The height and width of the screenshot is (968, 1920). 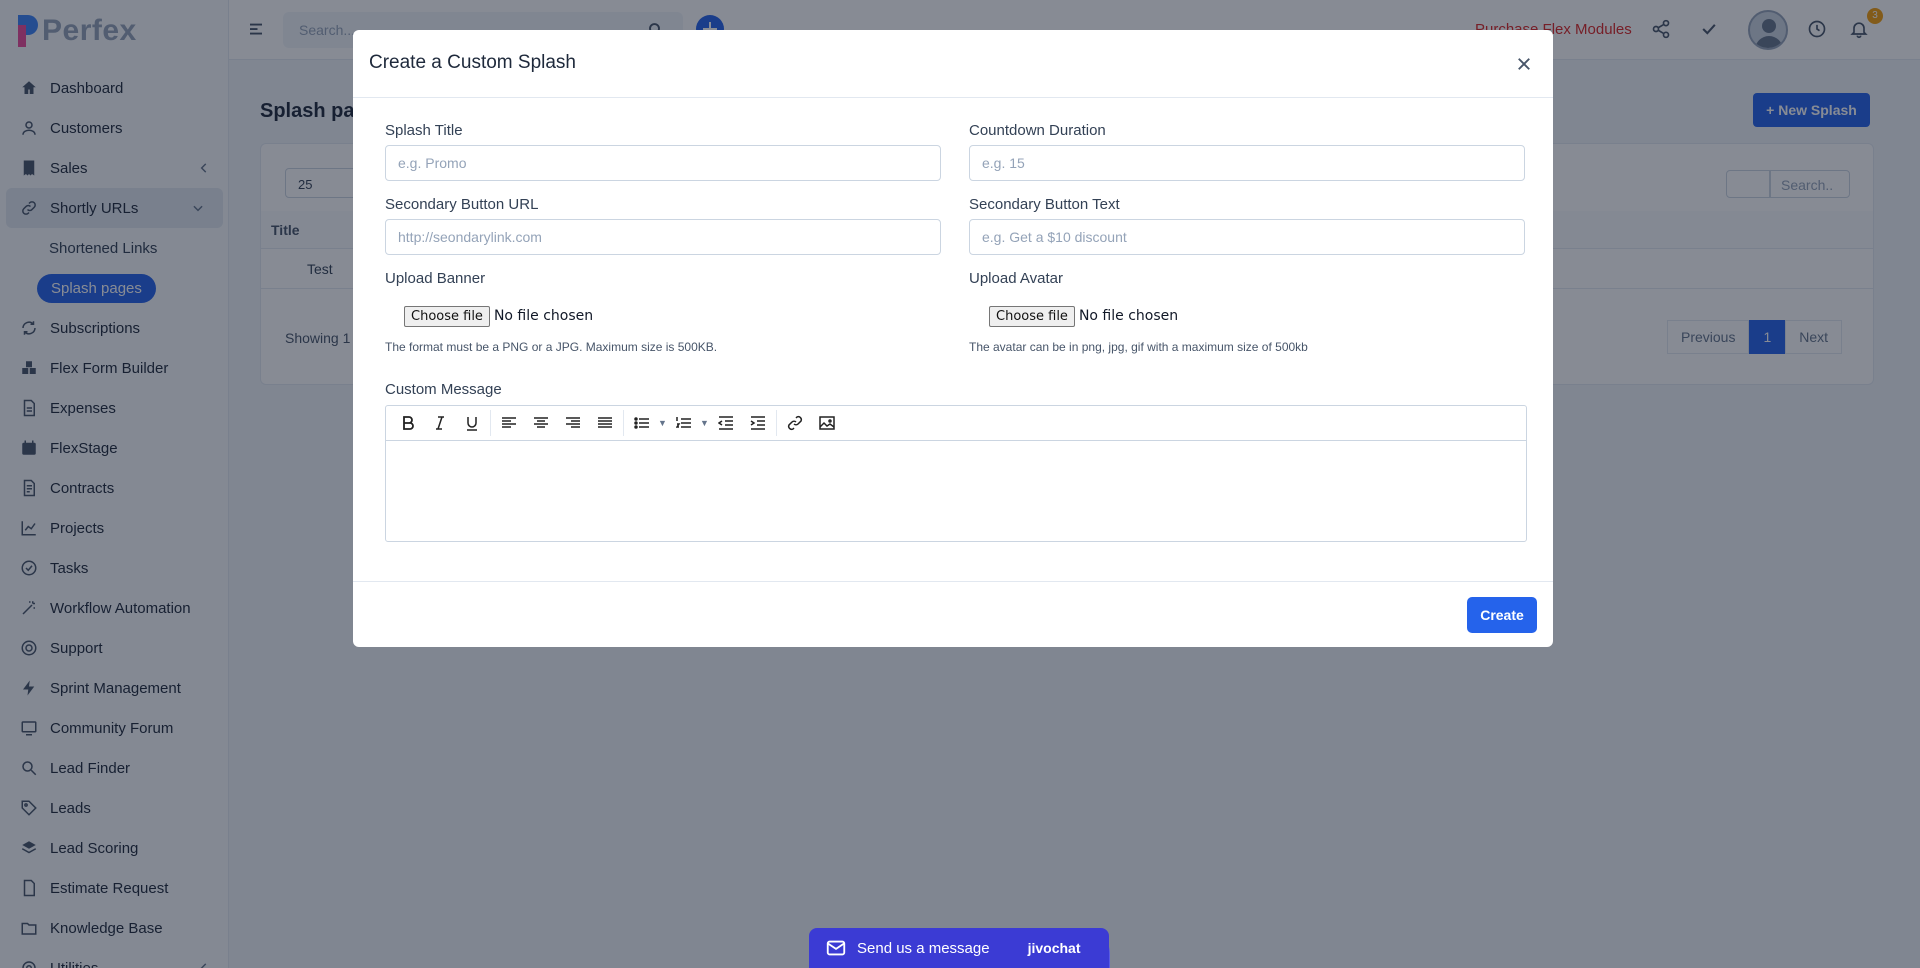 I want to click on create-button: Create, so click(x=1502, y=615).